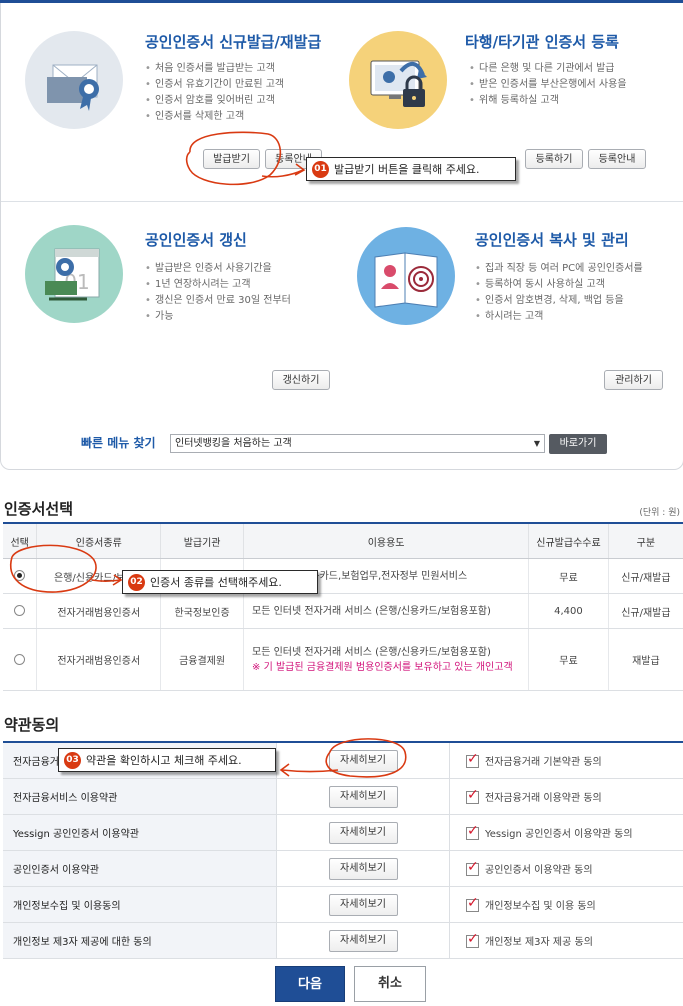 The width and height of the screenshot is (683, 1006). What do you see at coordinates (554, 159) in the screenshot?
I see `register-button: 등록하기` at bounding box center [554, 159].